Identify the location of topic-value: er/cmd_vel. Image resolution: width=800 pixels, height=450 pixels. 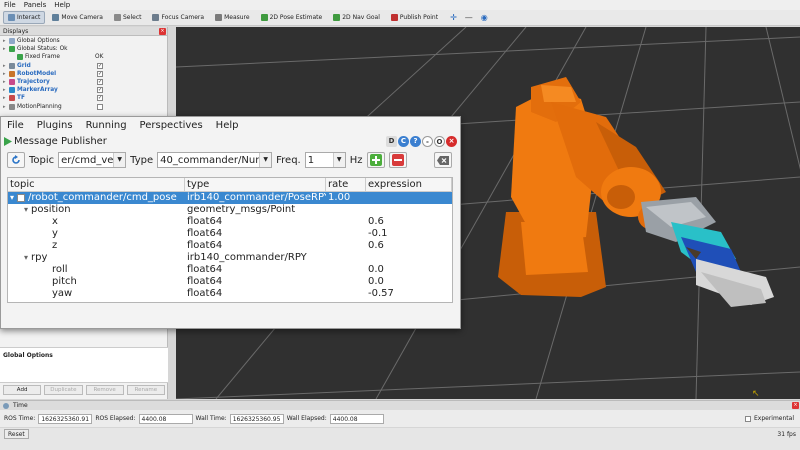
(89, 160).